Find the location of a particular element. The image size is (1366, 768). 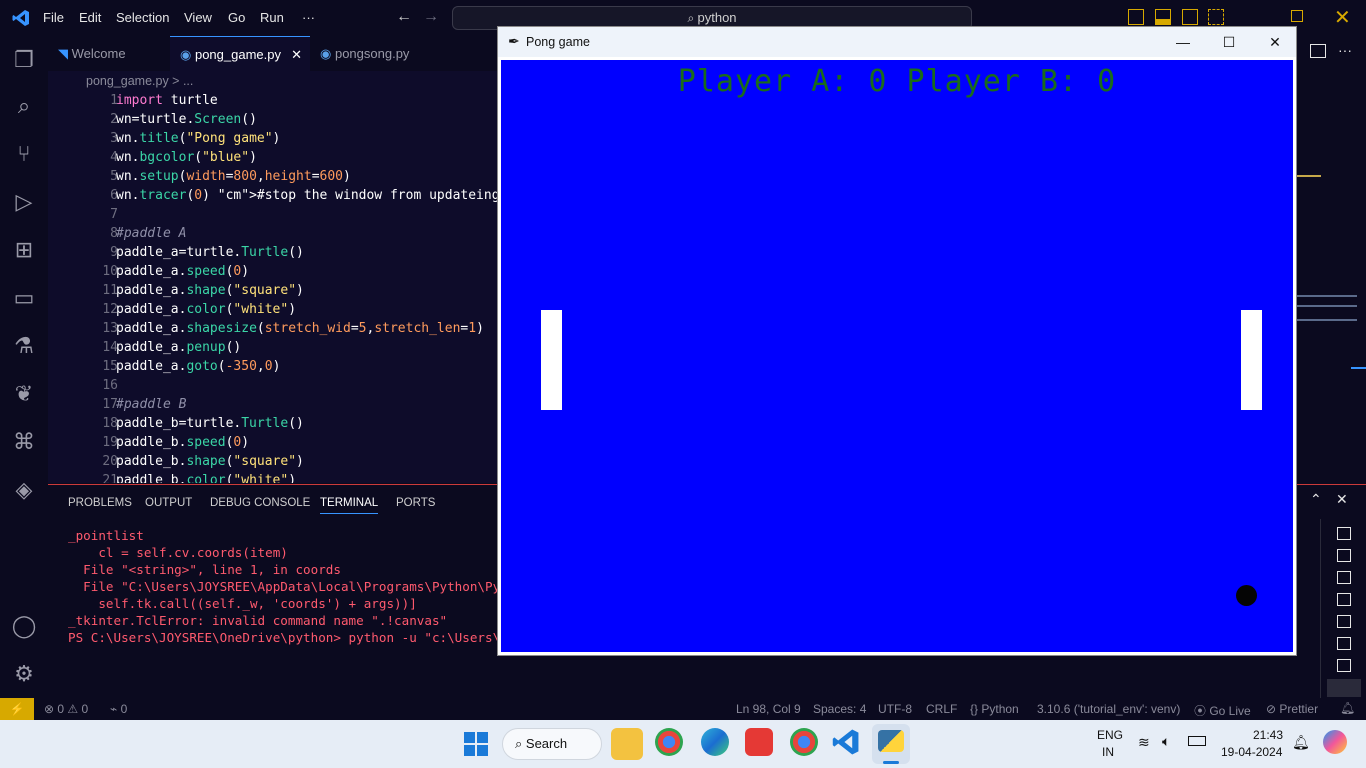

mongodb-icon: ❦ is located at coordinates (24, 394).